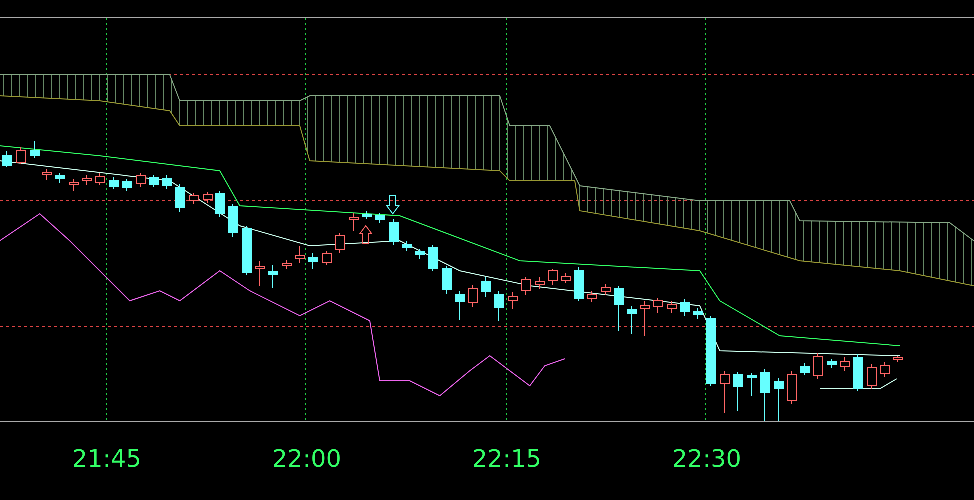  What do you see at coordinates (393, 205) in the screenshot?
I see `down-arrow-icon` at bounding box center [393, 205].